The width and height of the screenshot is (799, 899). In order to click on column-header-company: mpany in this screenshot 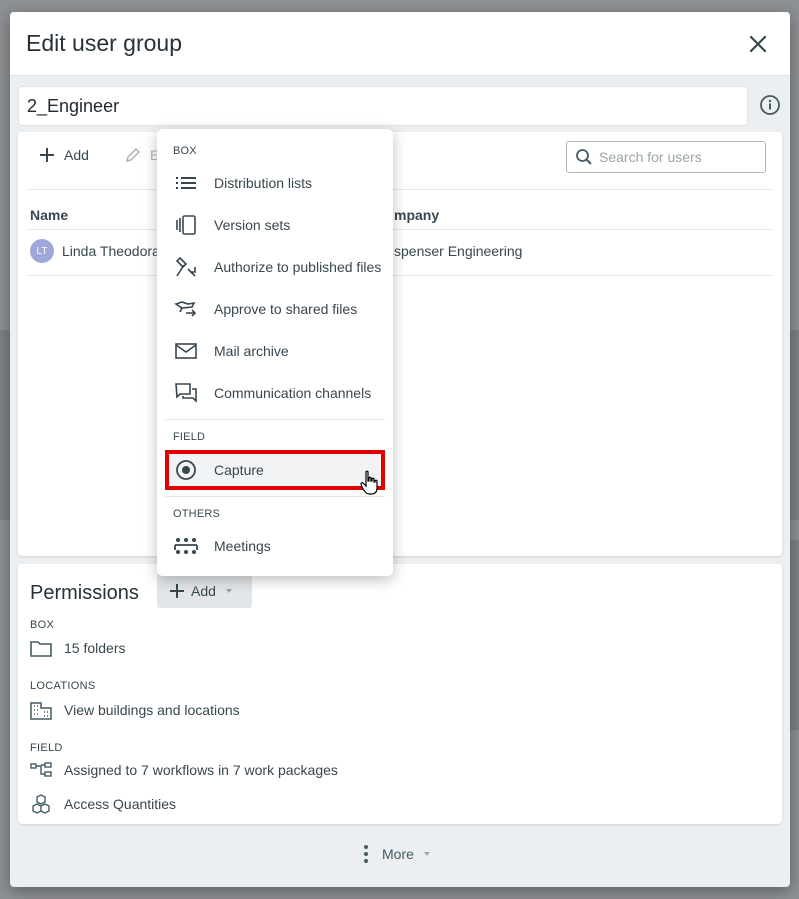, I will do `click(417, 215)`.